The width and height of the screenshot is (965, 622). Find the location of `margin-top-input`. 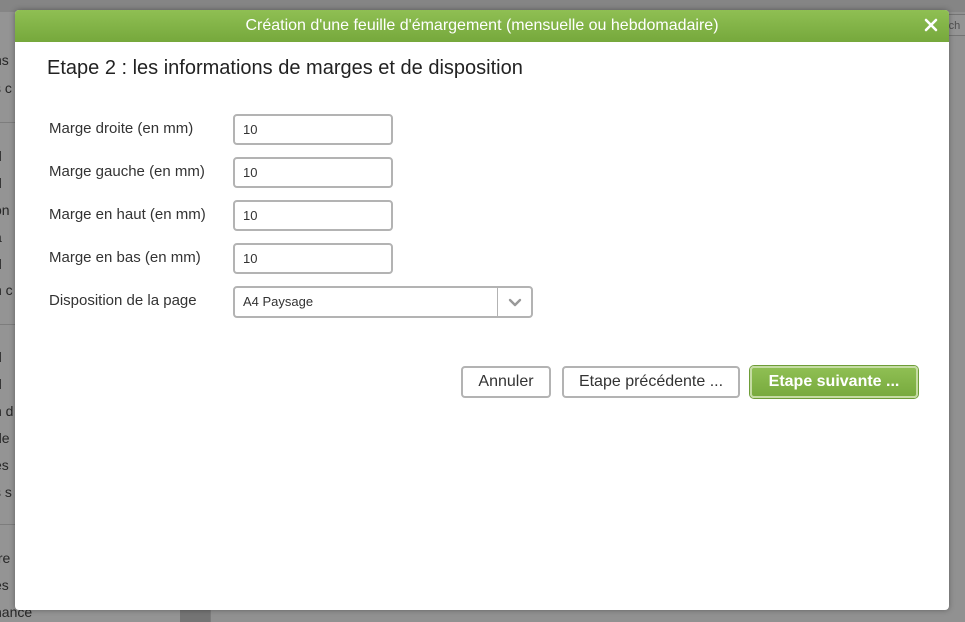

margin-top-input is located at coordinates (313, 215).